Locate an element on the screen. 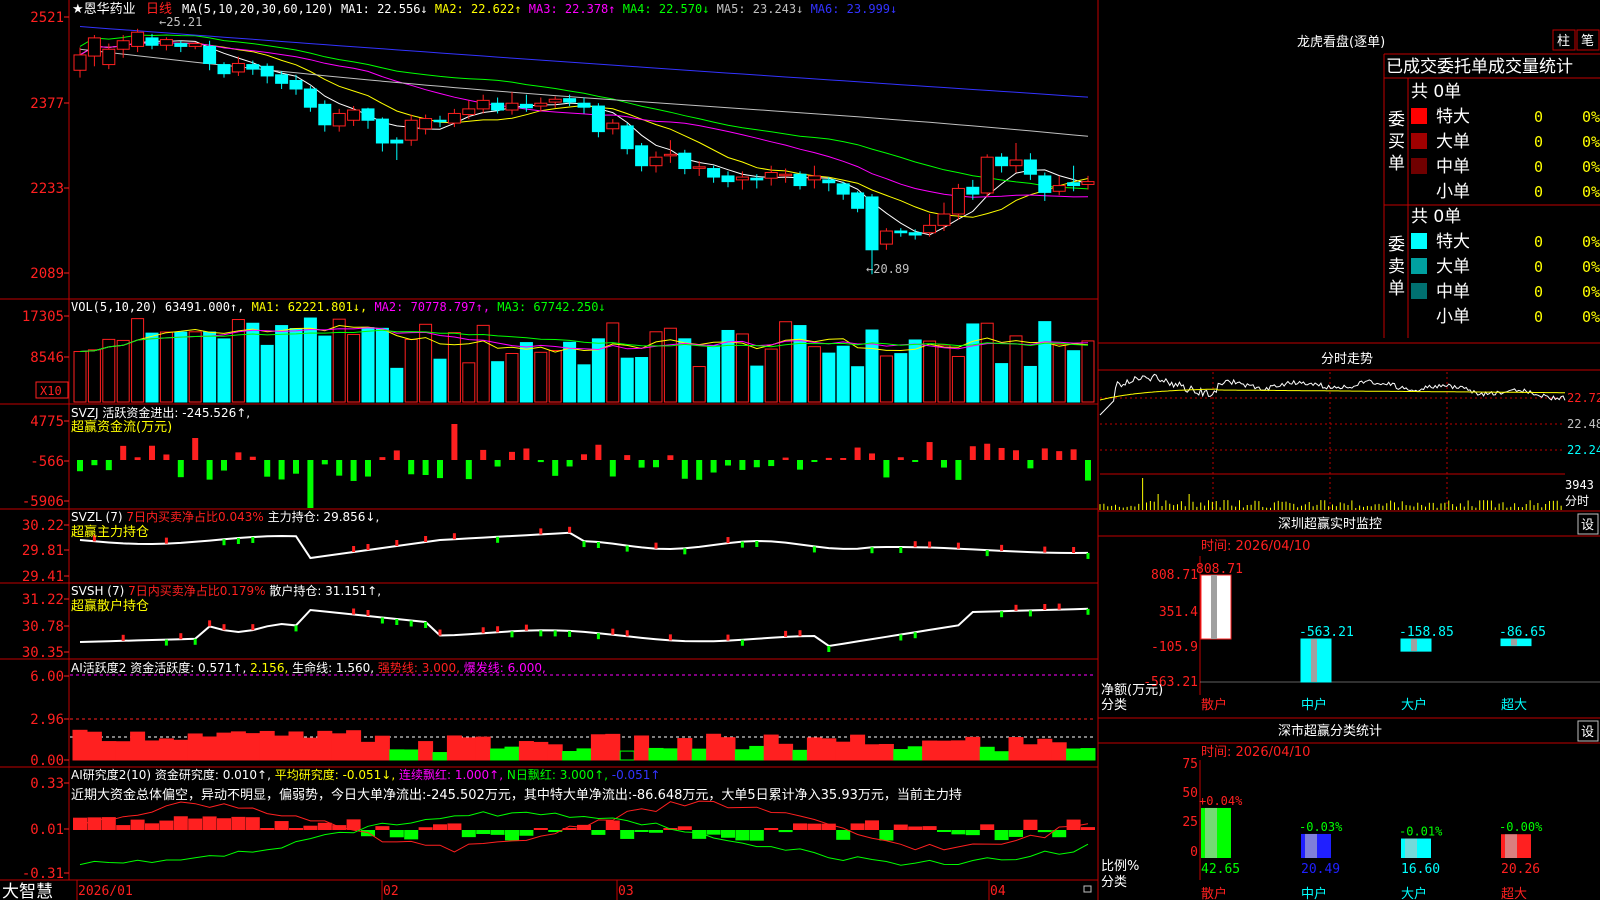 This screenshot has height=900, width=1600. monitor-tick: 351.4 is located at coordinates (1178, 612).